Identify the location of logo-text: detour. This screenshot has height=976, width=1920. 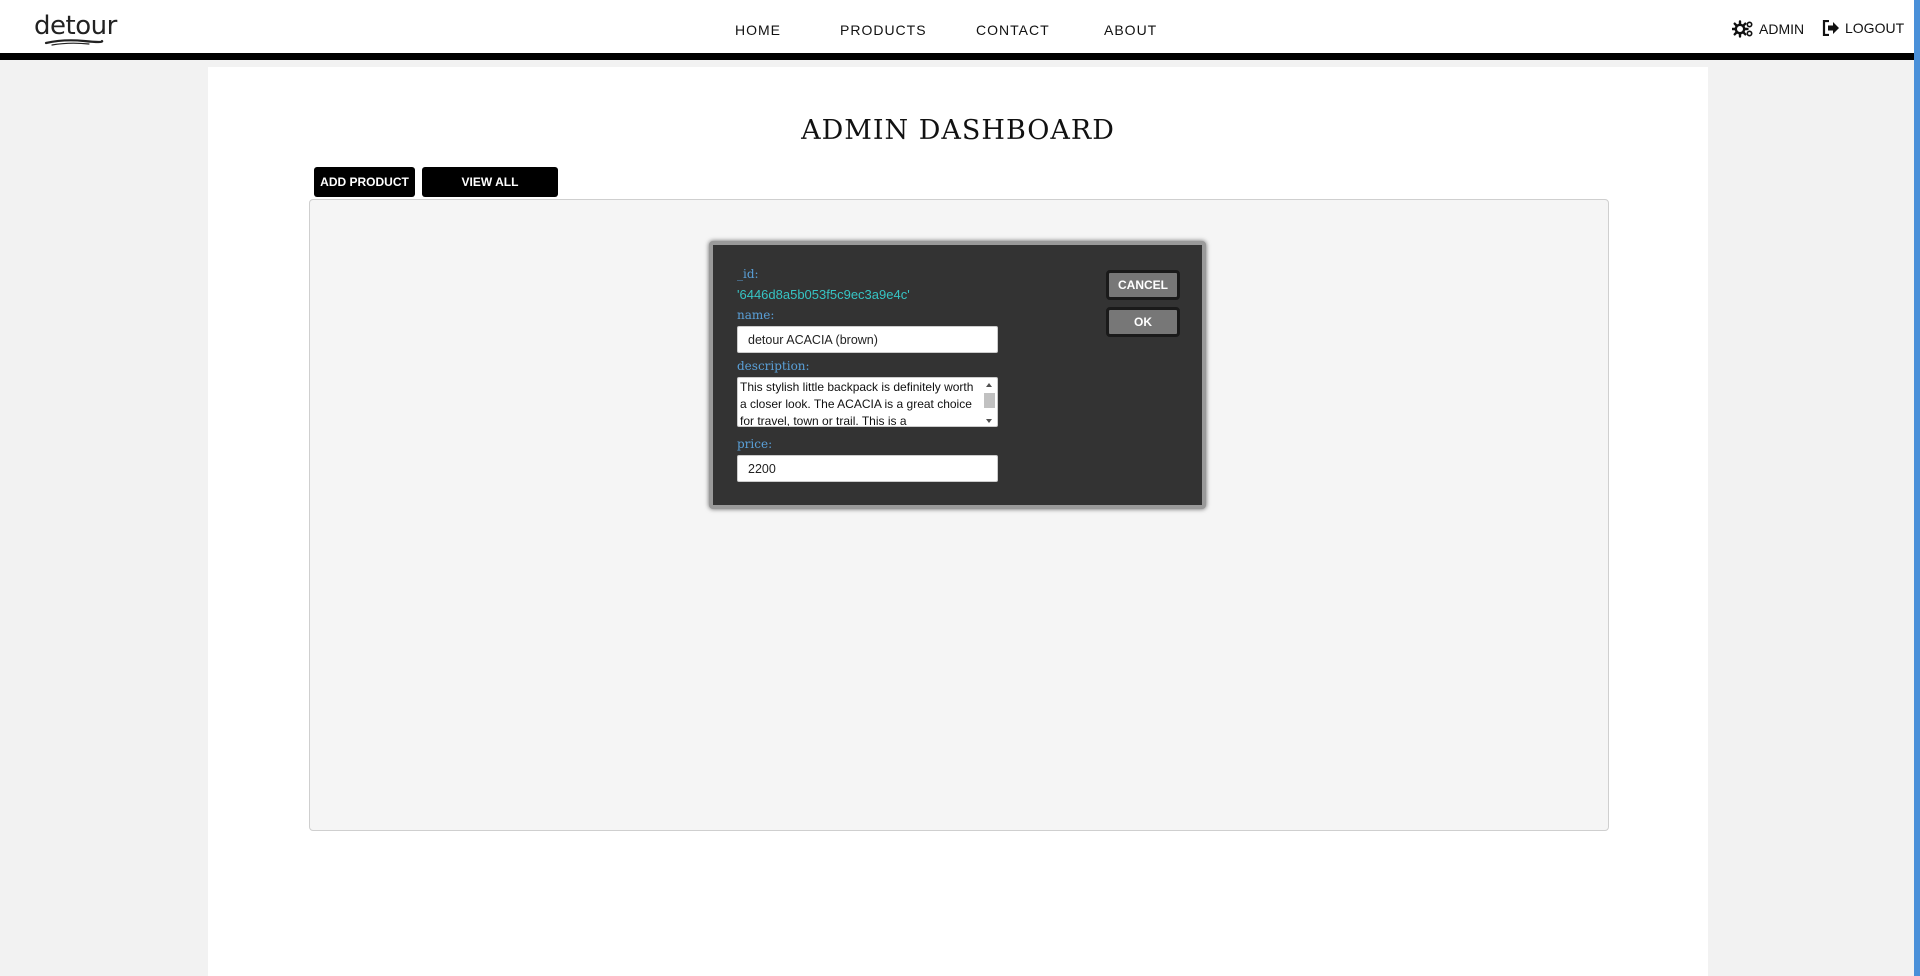
(75, 26).